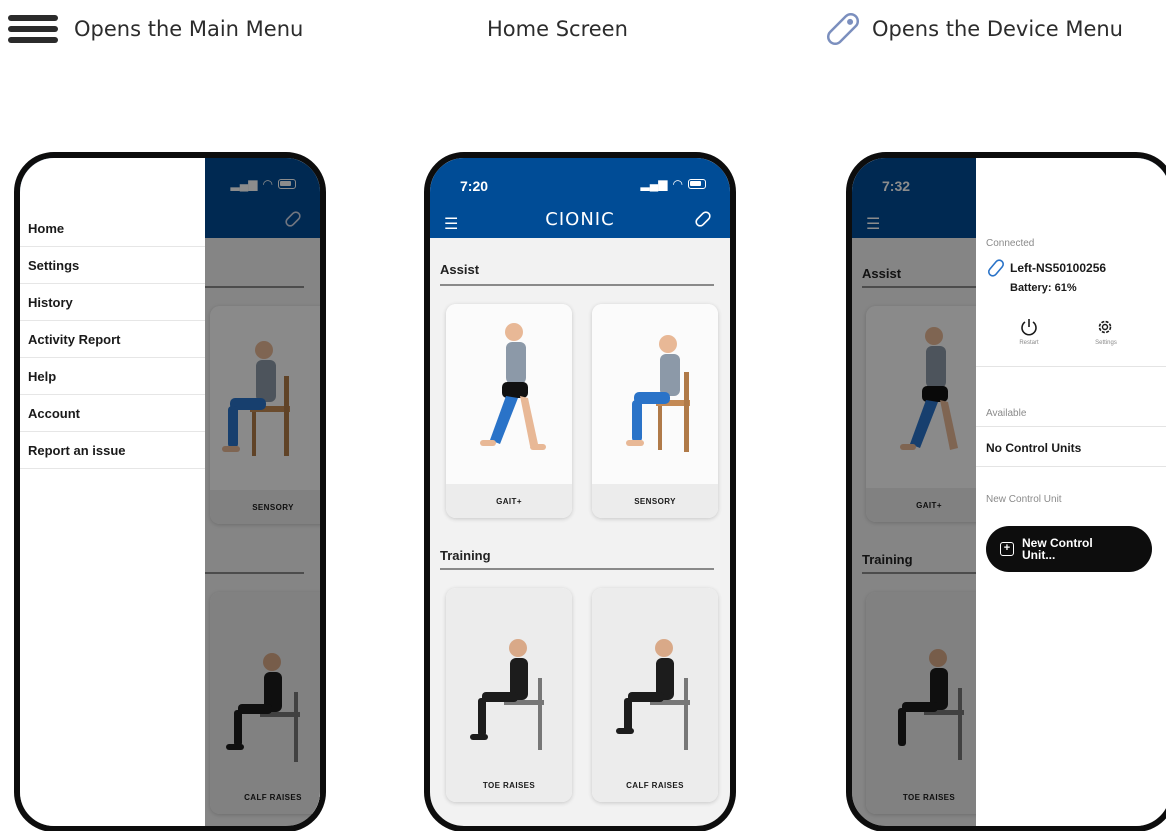  I want to click on main-menu-caption: Opens the Main Menu, so click(155, 29).